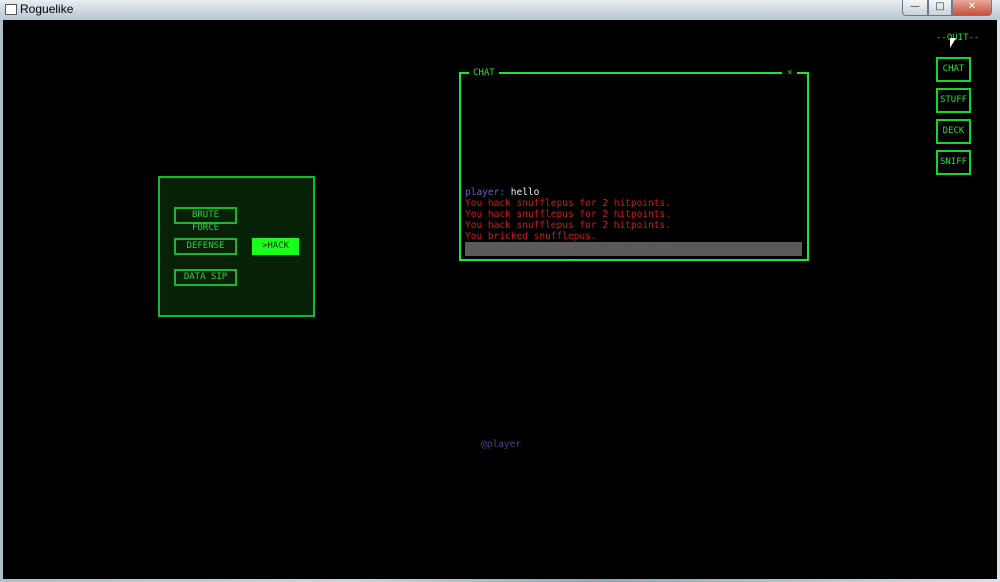  What do you see at coordinates (531, 236) in the screenshot?
I see `combat-log-line: You bricked snufflepus.` at bounding box center [531, 236].